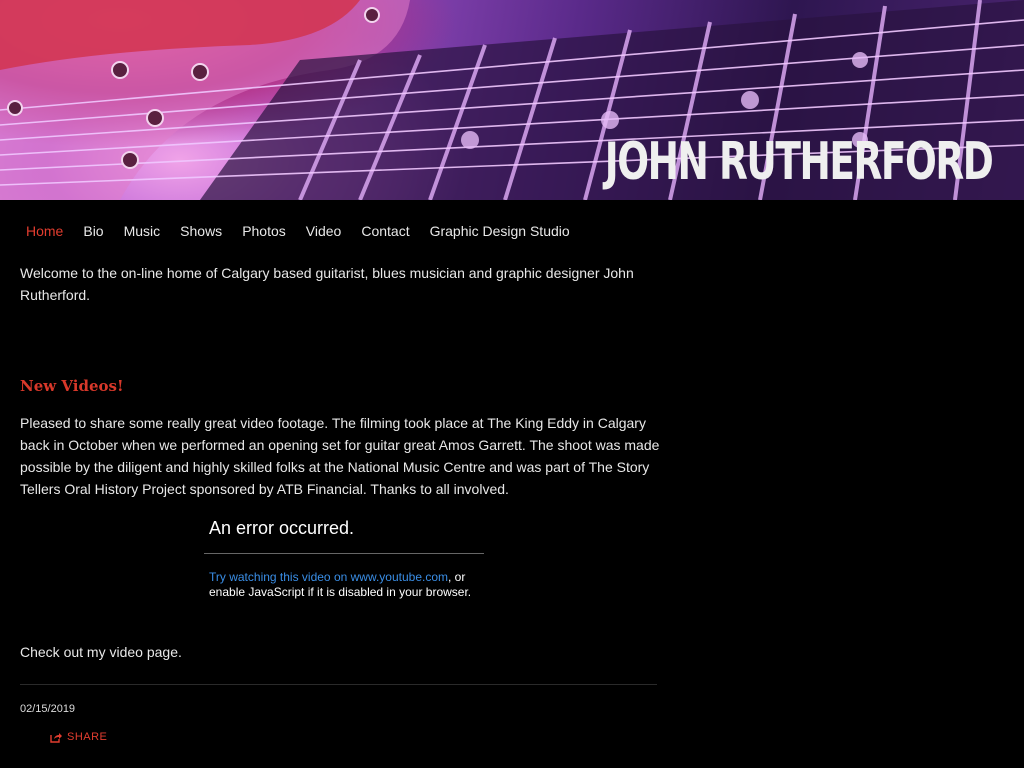 This screenshot has width=1024, height=768. Describe the element at coordinates (344, 534) in the screenshot. I see `video-error-title: An error occurred.` at that location.